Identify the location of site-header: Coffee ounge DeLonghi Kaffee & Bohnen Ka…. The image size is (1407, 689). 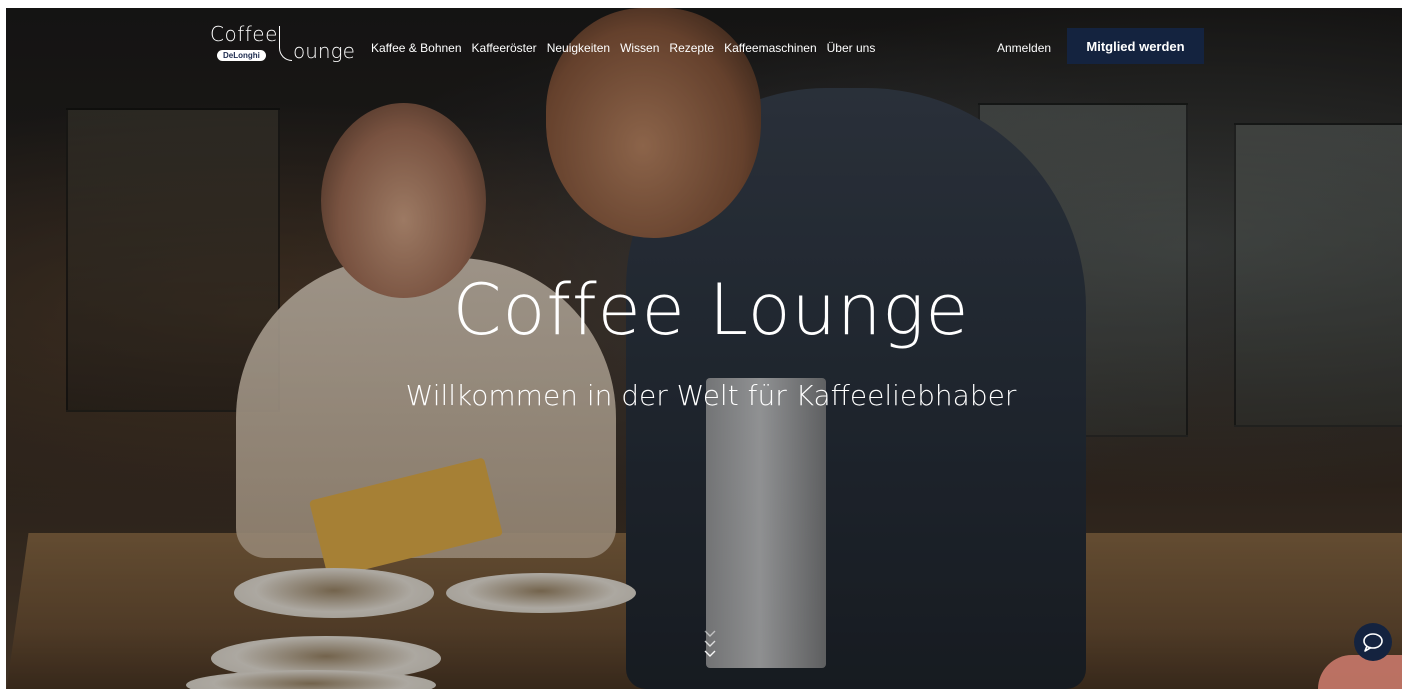
(703, 47).